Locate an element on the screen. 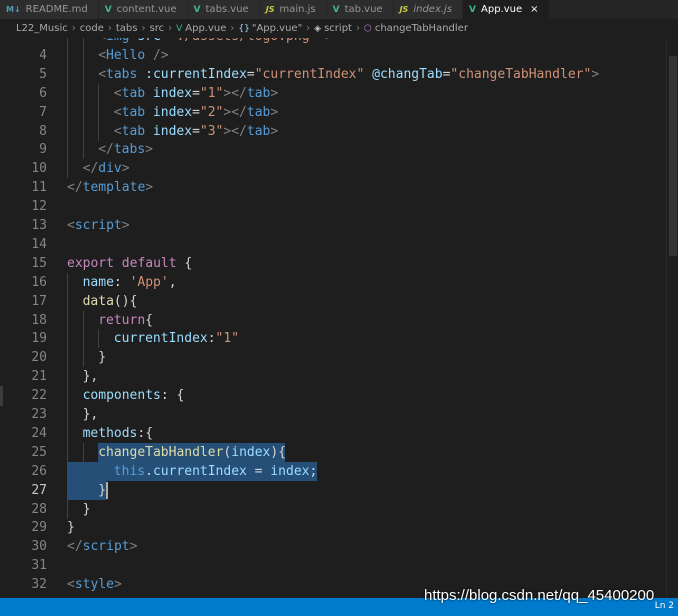 This screenshot has height=616, width=678. tab-main-js: JS main.js is located at coordinates (293, 9).